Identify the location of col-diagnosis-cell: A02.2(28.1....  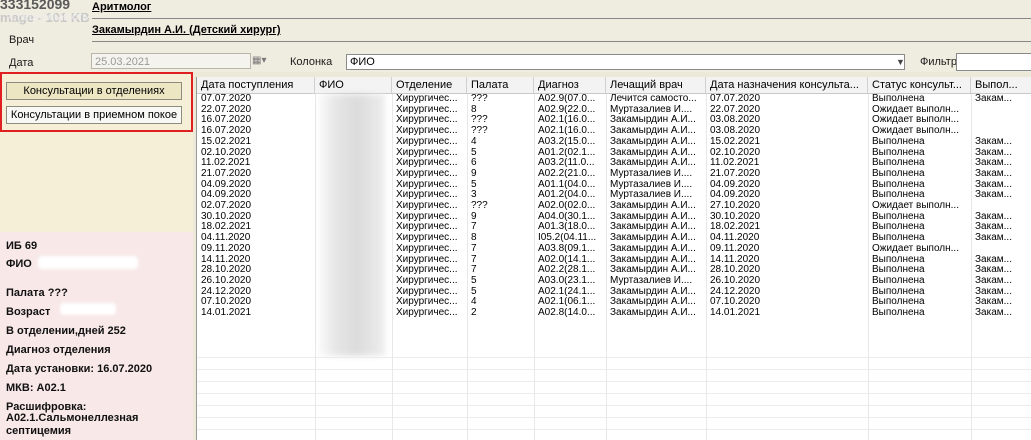
(567, 270).